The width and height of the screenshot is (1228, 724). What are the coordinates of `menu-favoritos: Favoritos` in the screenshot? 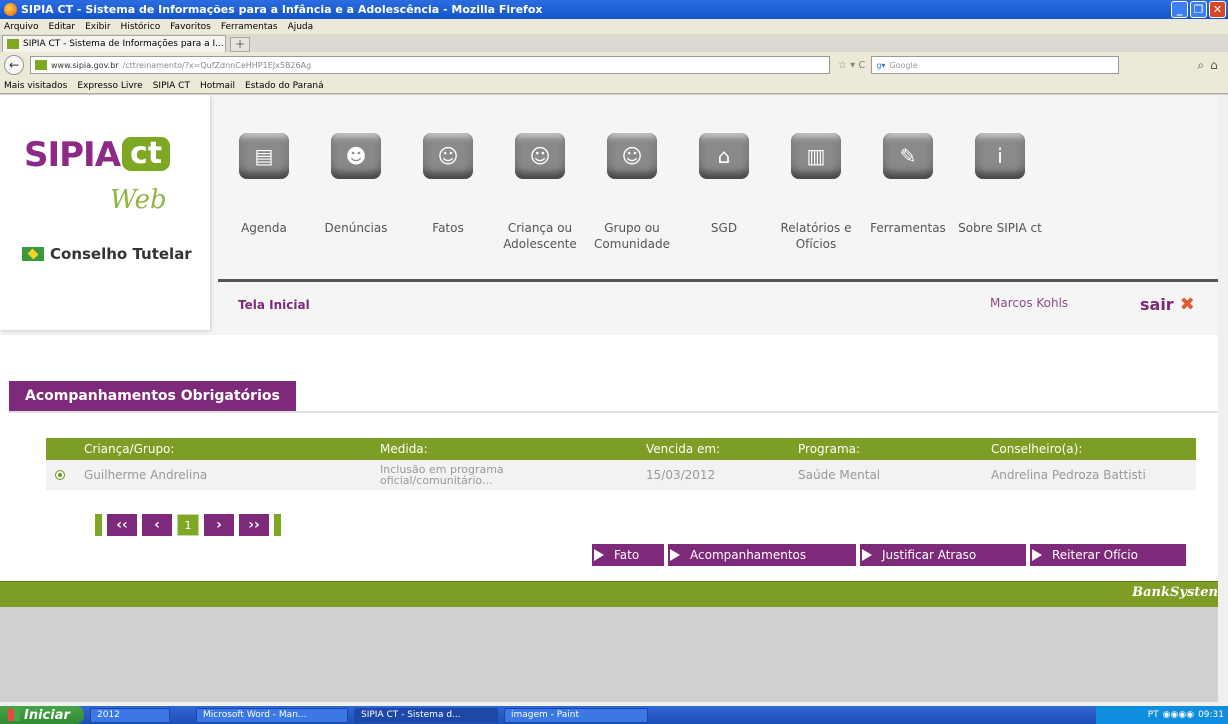 It's located at (190, 27).